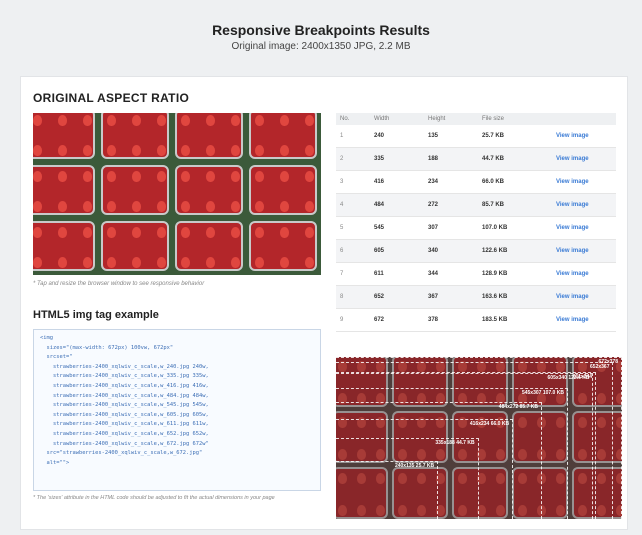  I want to click on table-row: 1 240 135 25.7 KB View image, so click(476, 136).